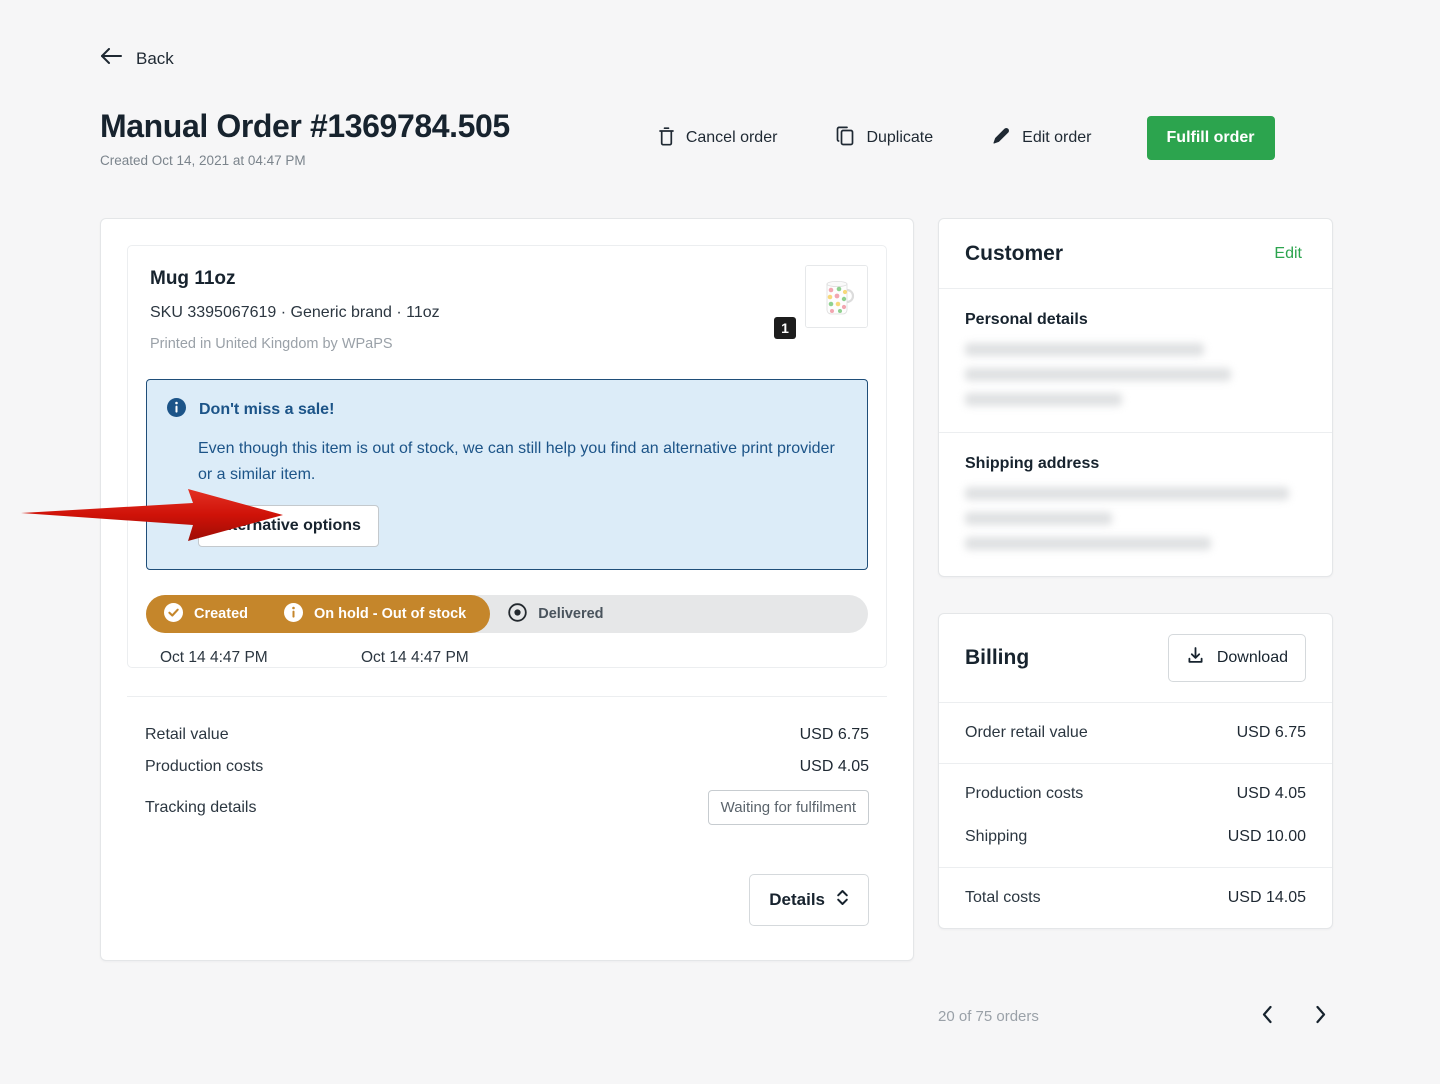  Describe the element at coordinates (834, 735) in the screenshot. I see `total-value: USD 6.75` at that location.